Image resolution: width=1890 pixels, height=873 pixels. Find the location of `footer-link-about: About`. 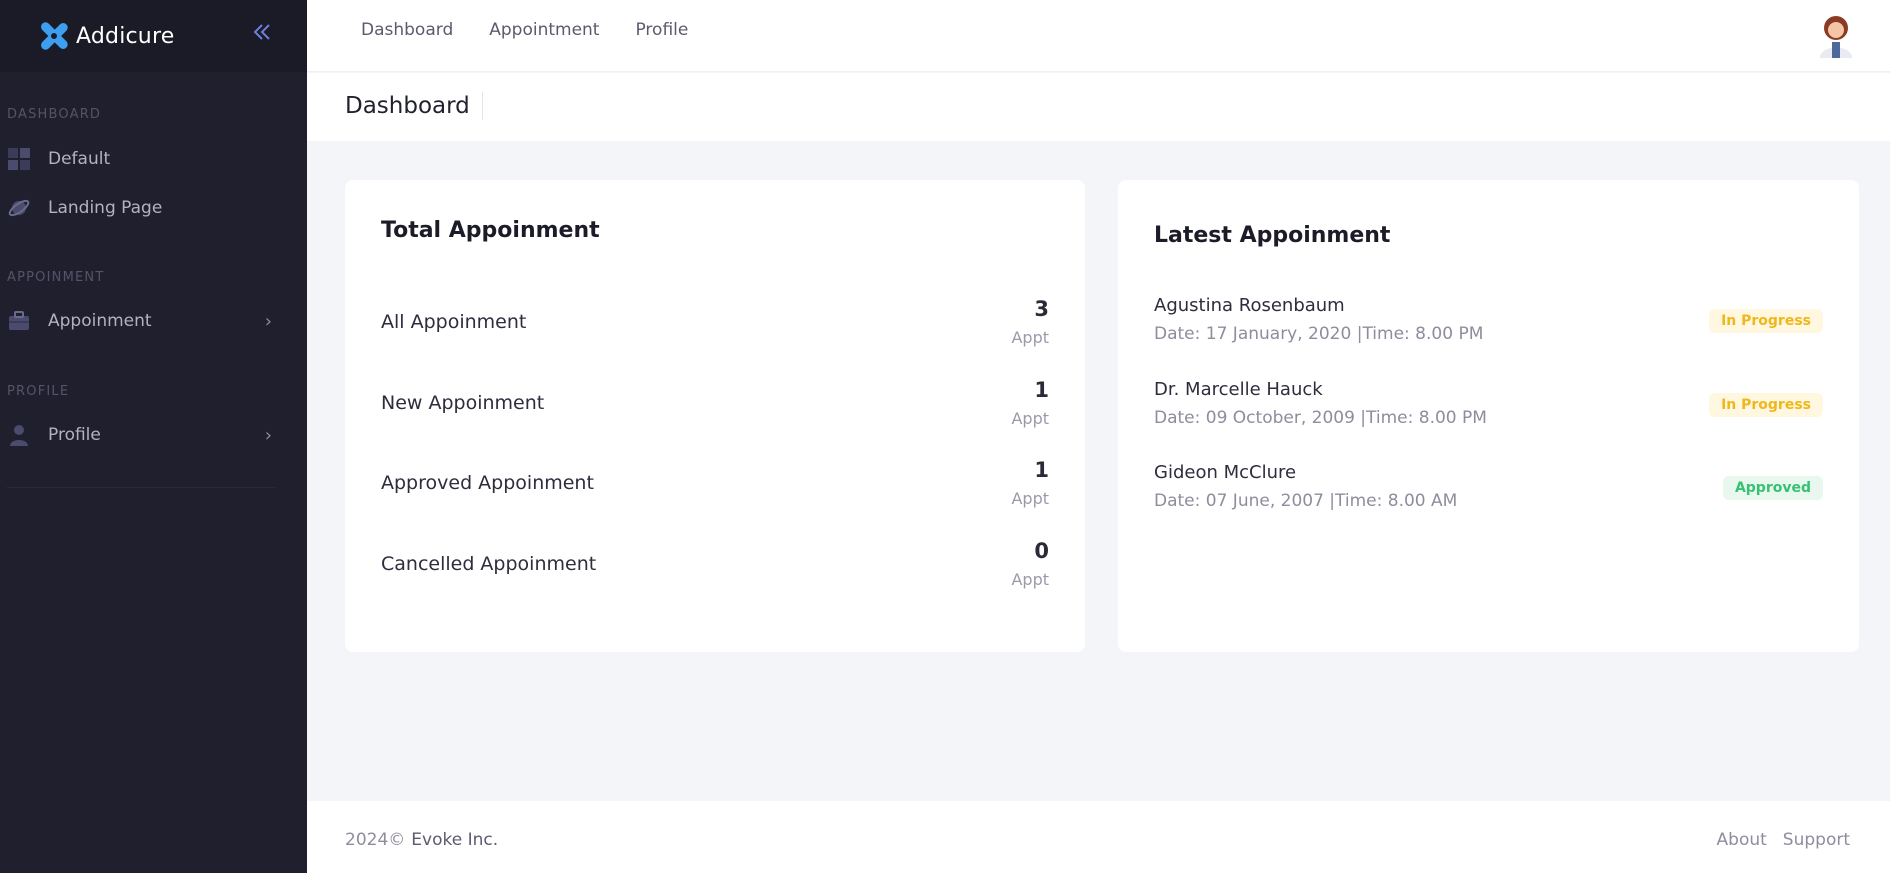

footer-link-about: About is located at coordinates (1742, 840).